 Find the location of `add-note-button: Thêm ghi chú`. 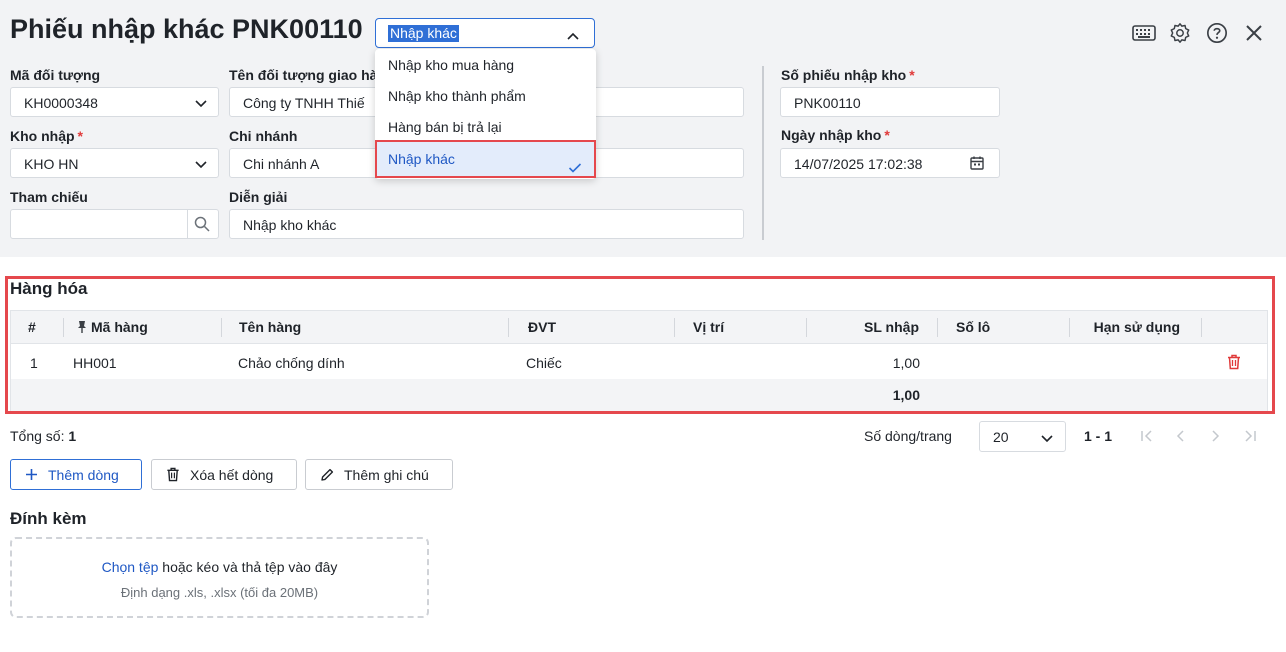

add-note-button: Thêm ghi chú is located at coordinates (379, 474).